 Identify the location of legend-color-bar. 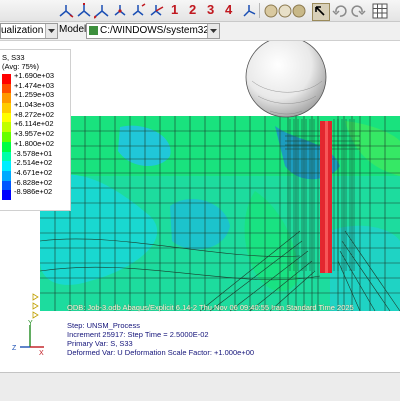
(6, 137).